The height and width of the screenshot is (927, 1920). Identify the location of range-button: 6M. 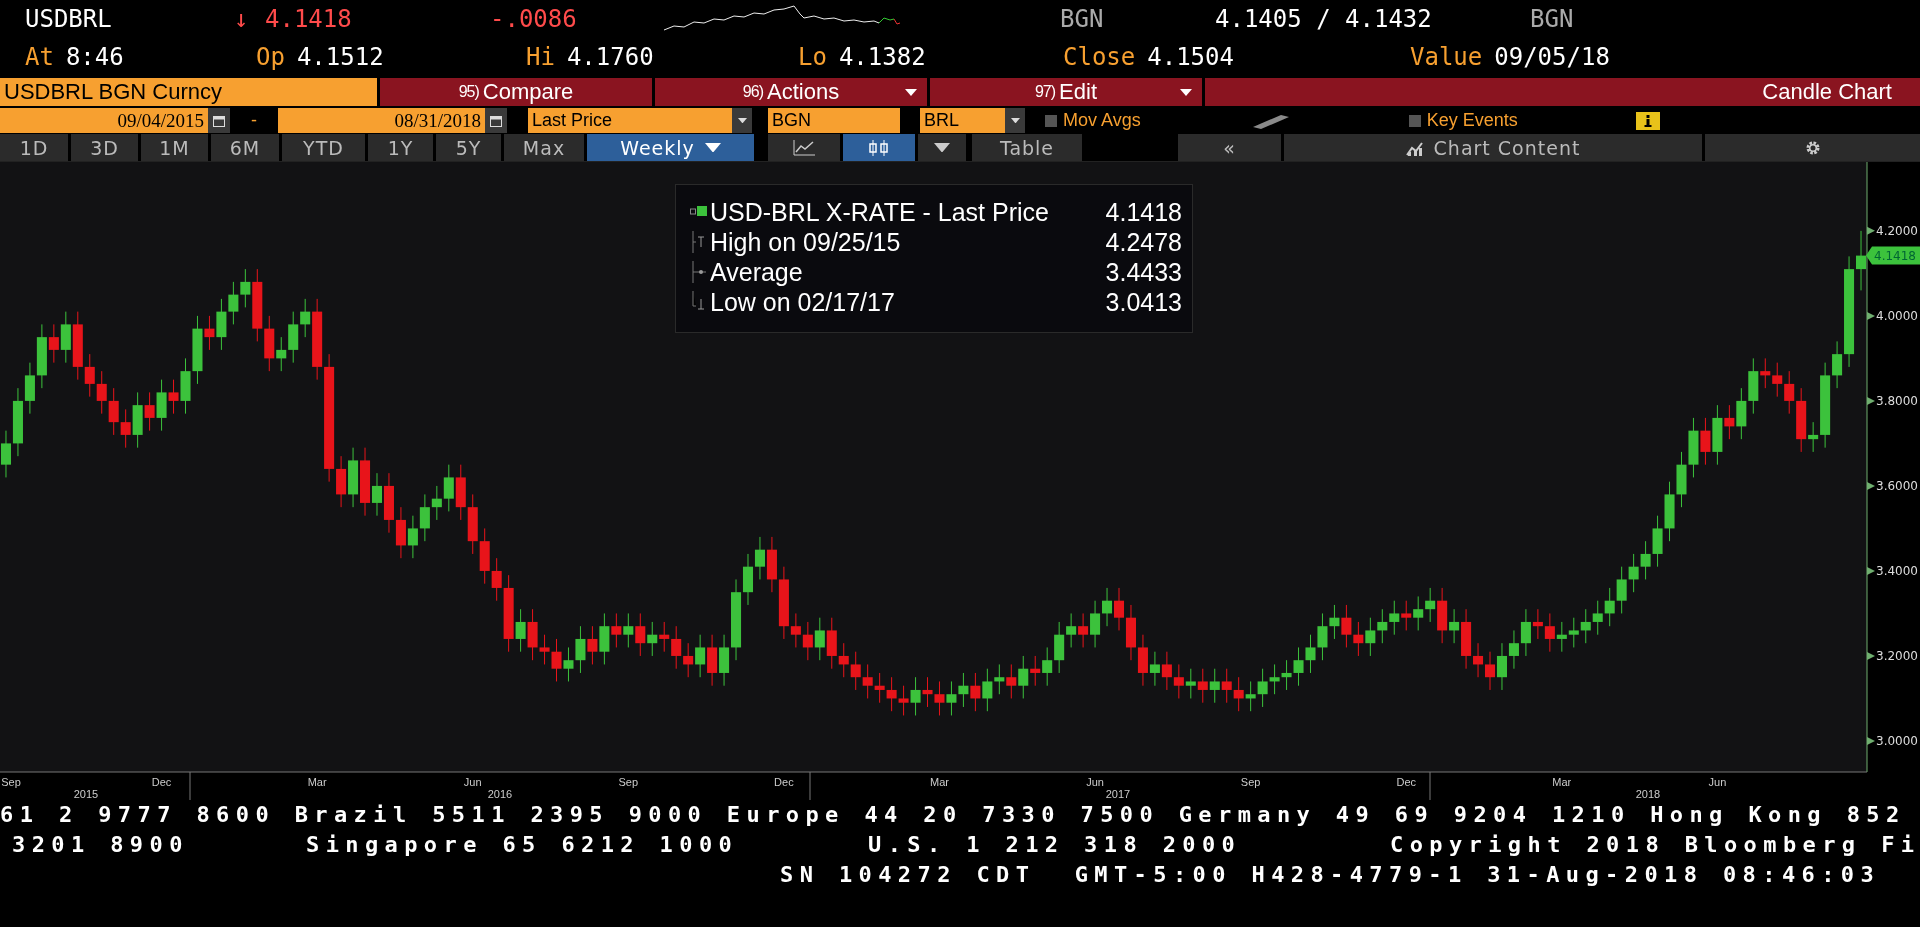
(245, 147).